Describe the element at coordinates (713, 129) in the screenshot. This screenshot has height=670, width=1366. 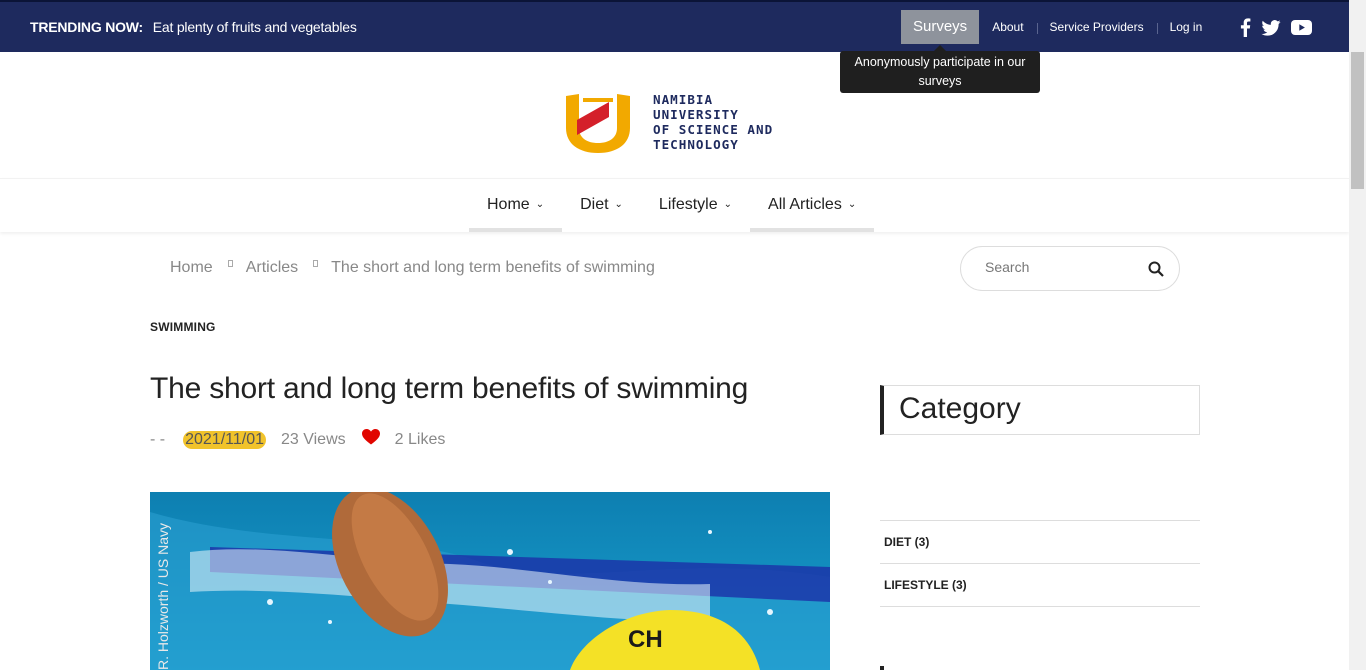
I see `logo-line: OF SCIENCE AND` at that location.